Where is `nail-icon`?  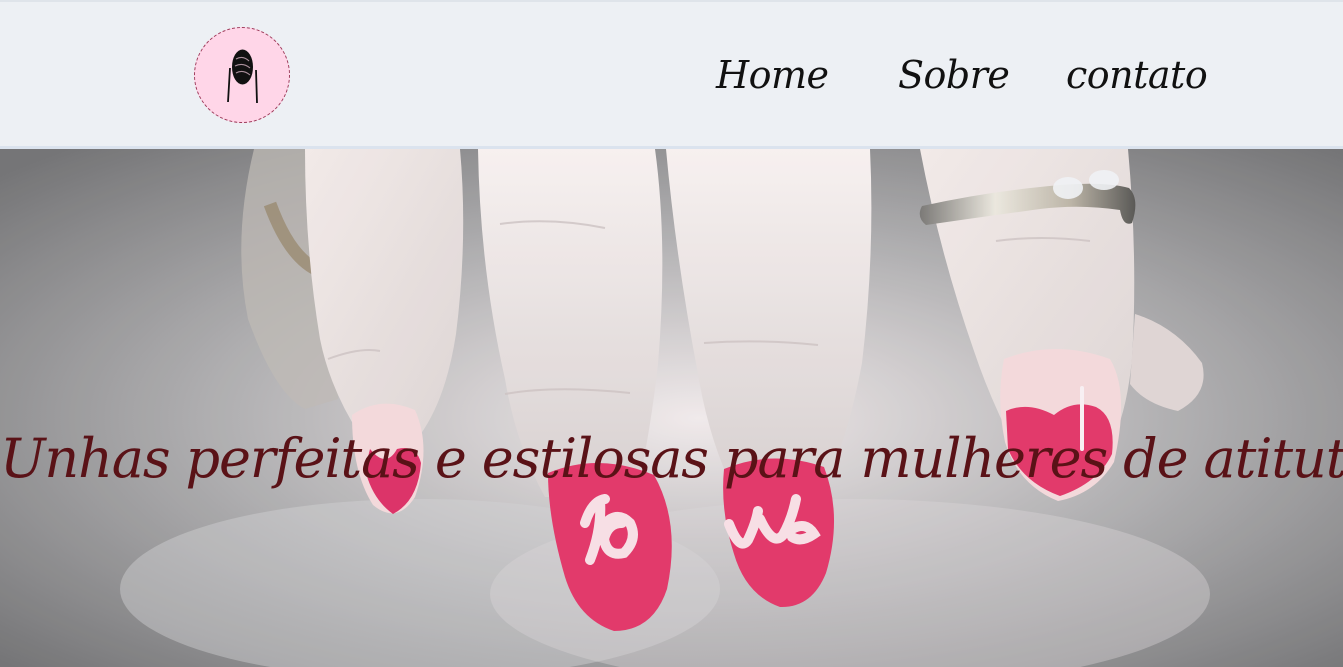
nail-icon is located at coordinates (242, 76).